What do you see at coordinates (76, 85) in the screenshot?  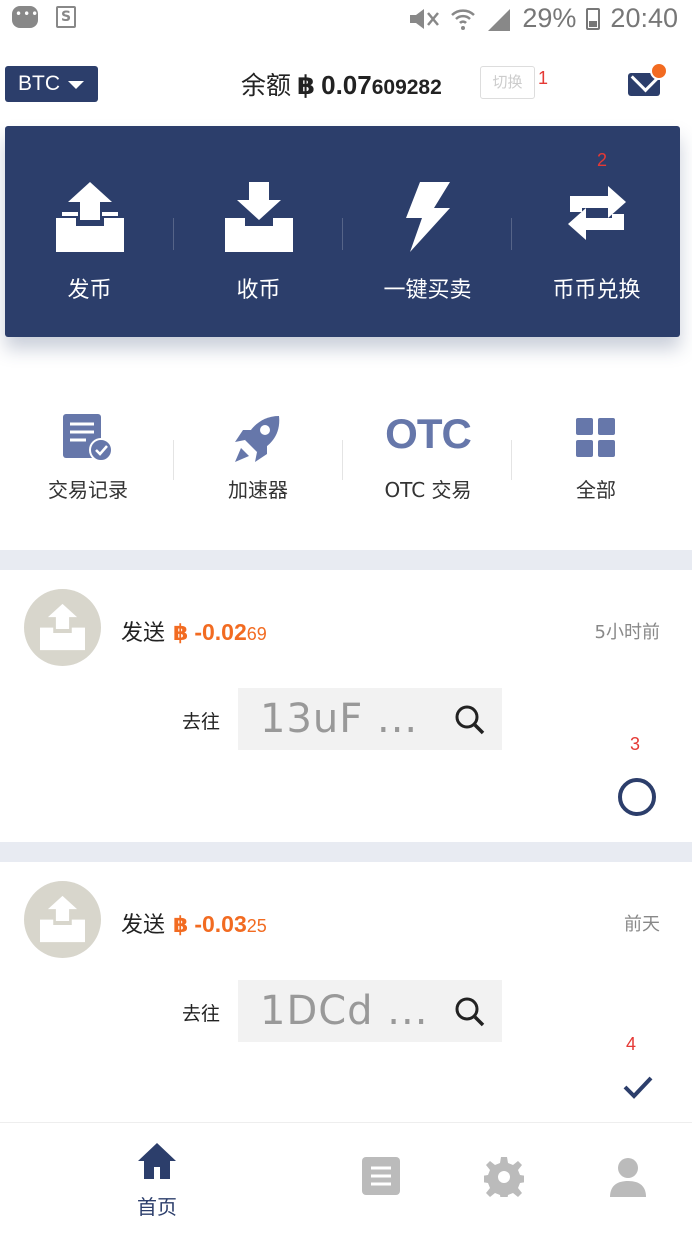 I see `caret-down-icon` at bounding box center [76, 85].